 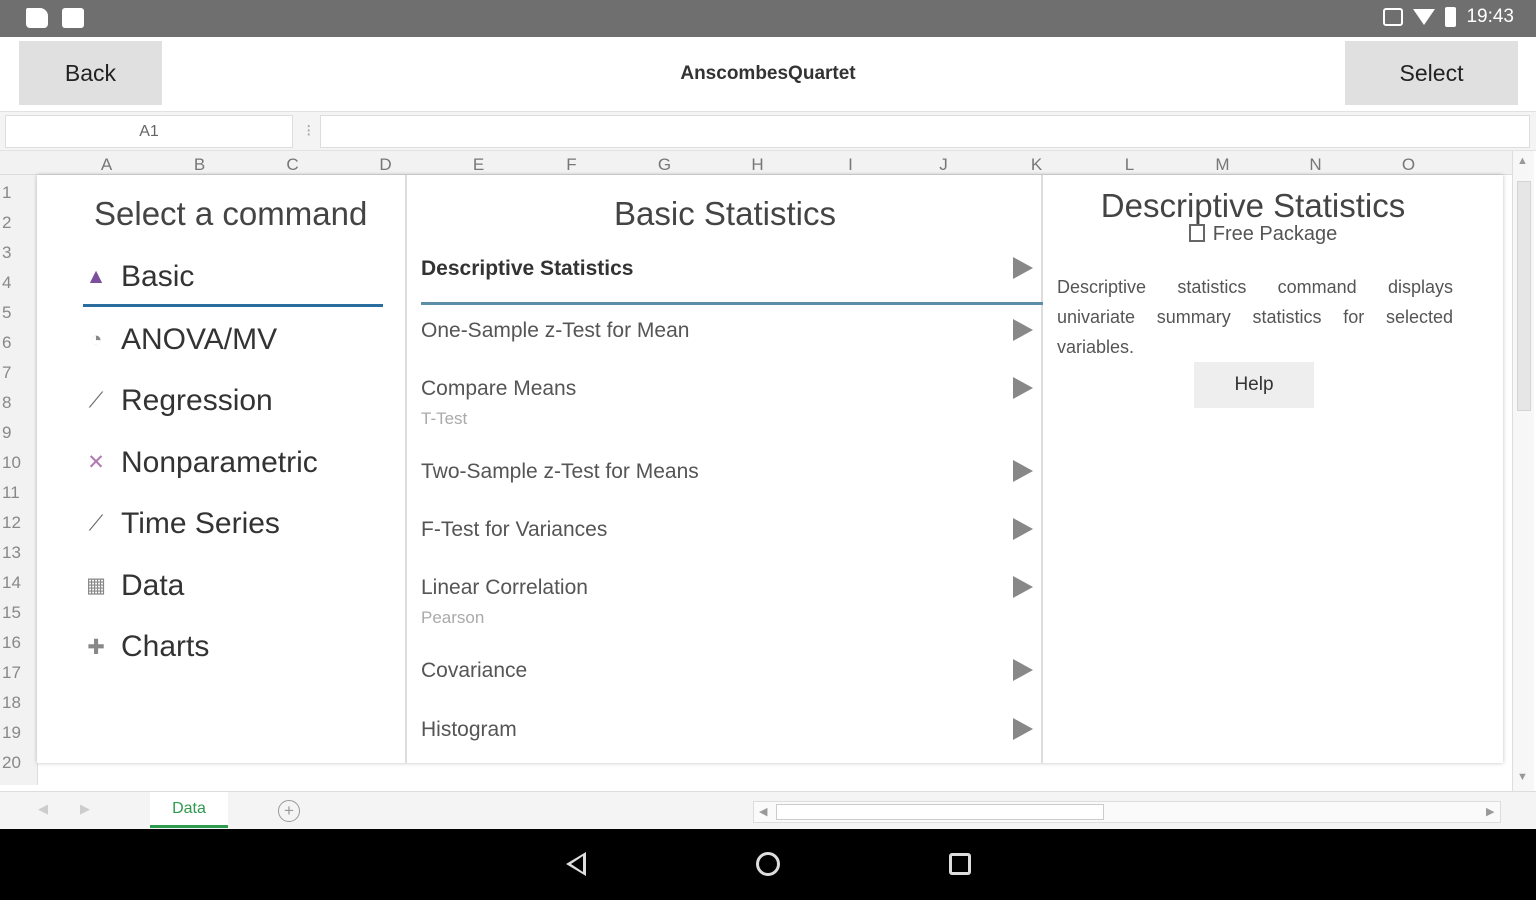 I want to click on time-series-icon: ⟋, so click(x=96, y=523).